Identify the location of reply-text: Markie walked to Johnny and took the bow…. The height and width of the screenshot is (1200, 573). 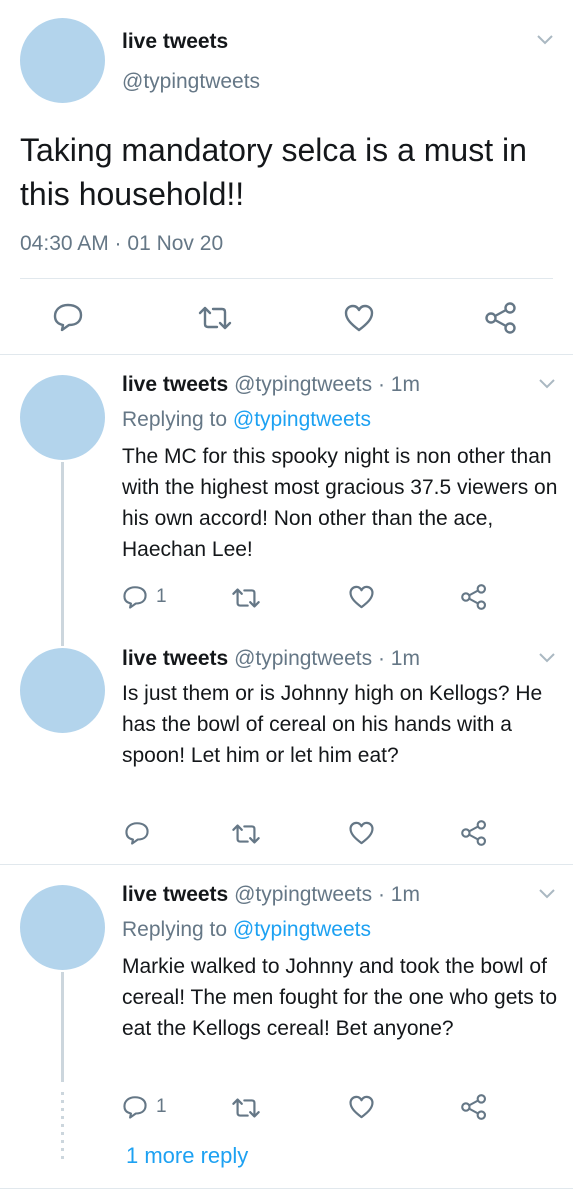
(340, 997).